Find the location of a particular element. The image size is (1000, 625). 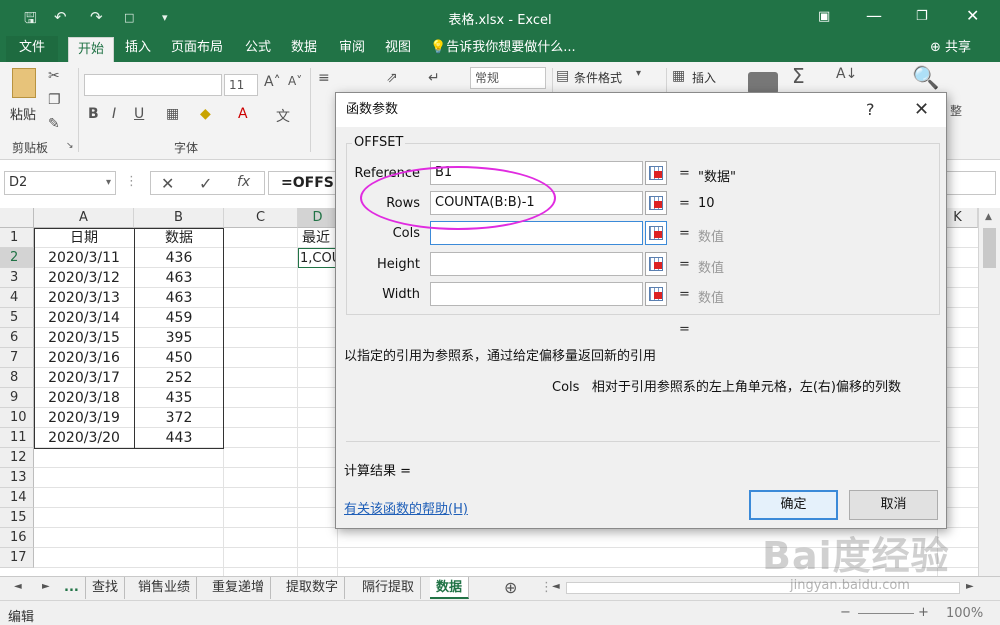

row-header-3: 3 is located at coordinates (17, 278).